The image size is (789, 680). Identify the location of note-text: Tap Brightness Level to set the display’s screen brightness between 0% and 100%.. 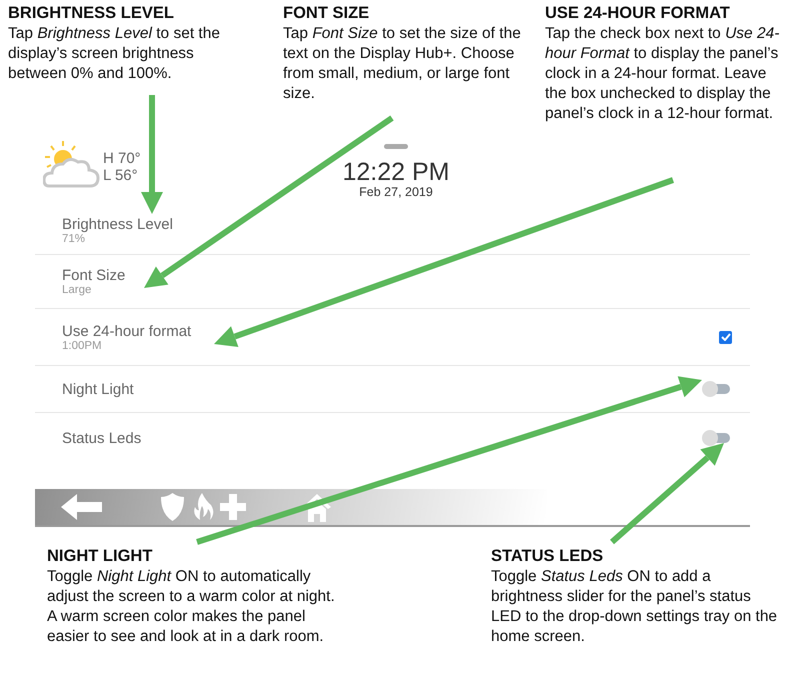
(114, 54).